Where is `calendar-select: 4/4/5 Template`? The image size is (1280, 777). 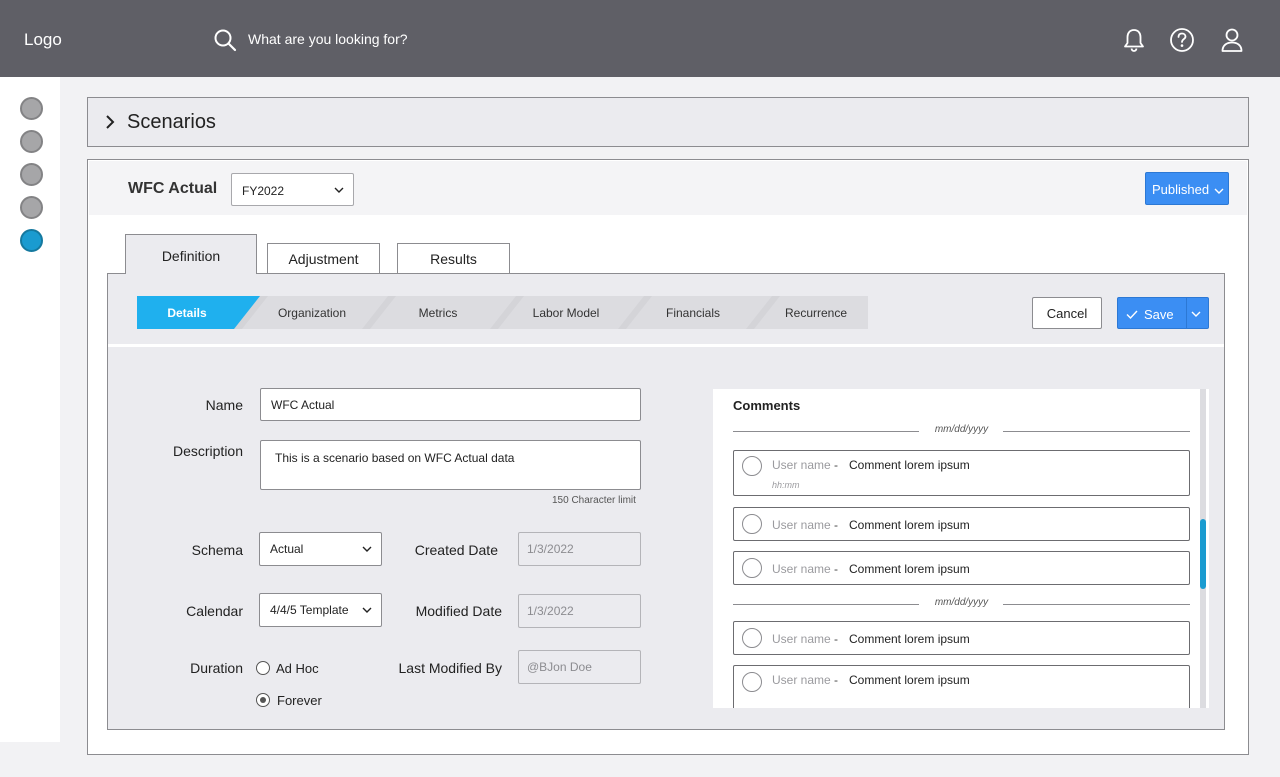
calendar-select: 4/4/5 Template is located at coordinates (320, 610).